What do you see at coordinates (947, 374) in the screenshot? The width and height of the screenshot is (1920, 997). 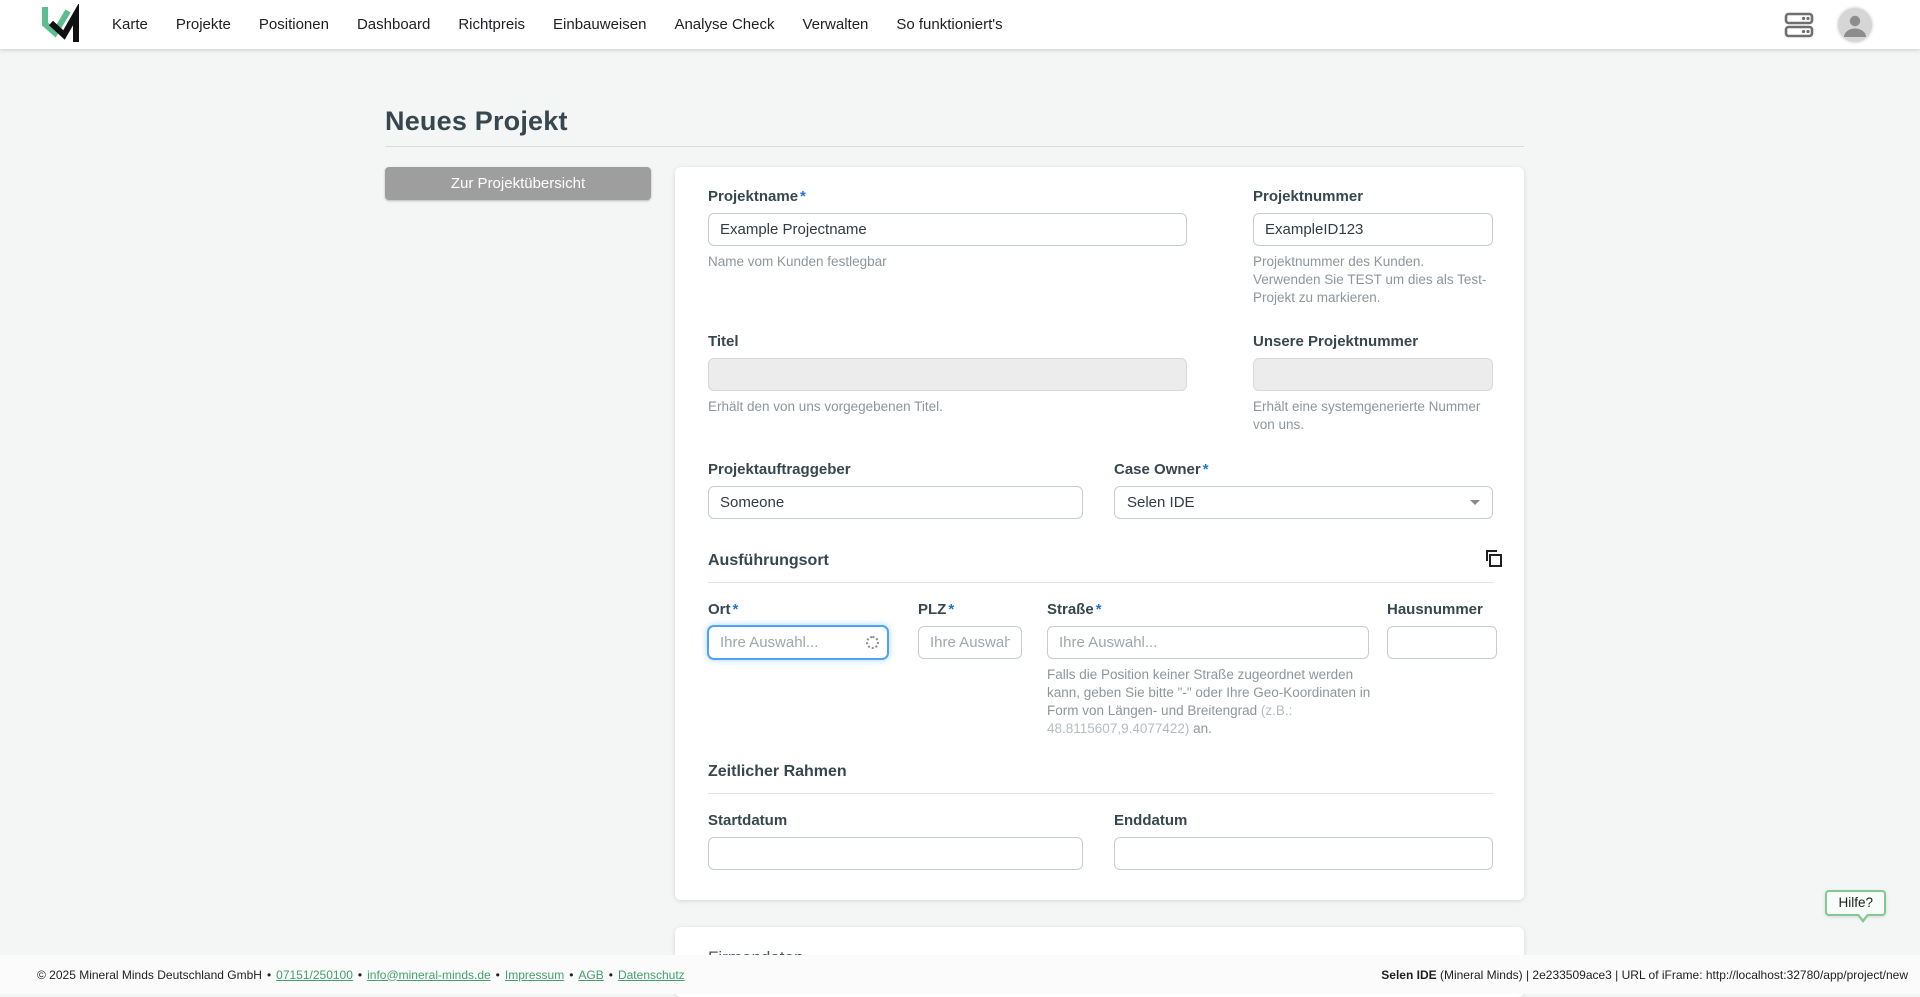 I see `titel-input` at bounding box center [947, 374].